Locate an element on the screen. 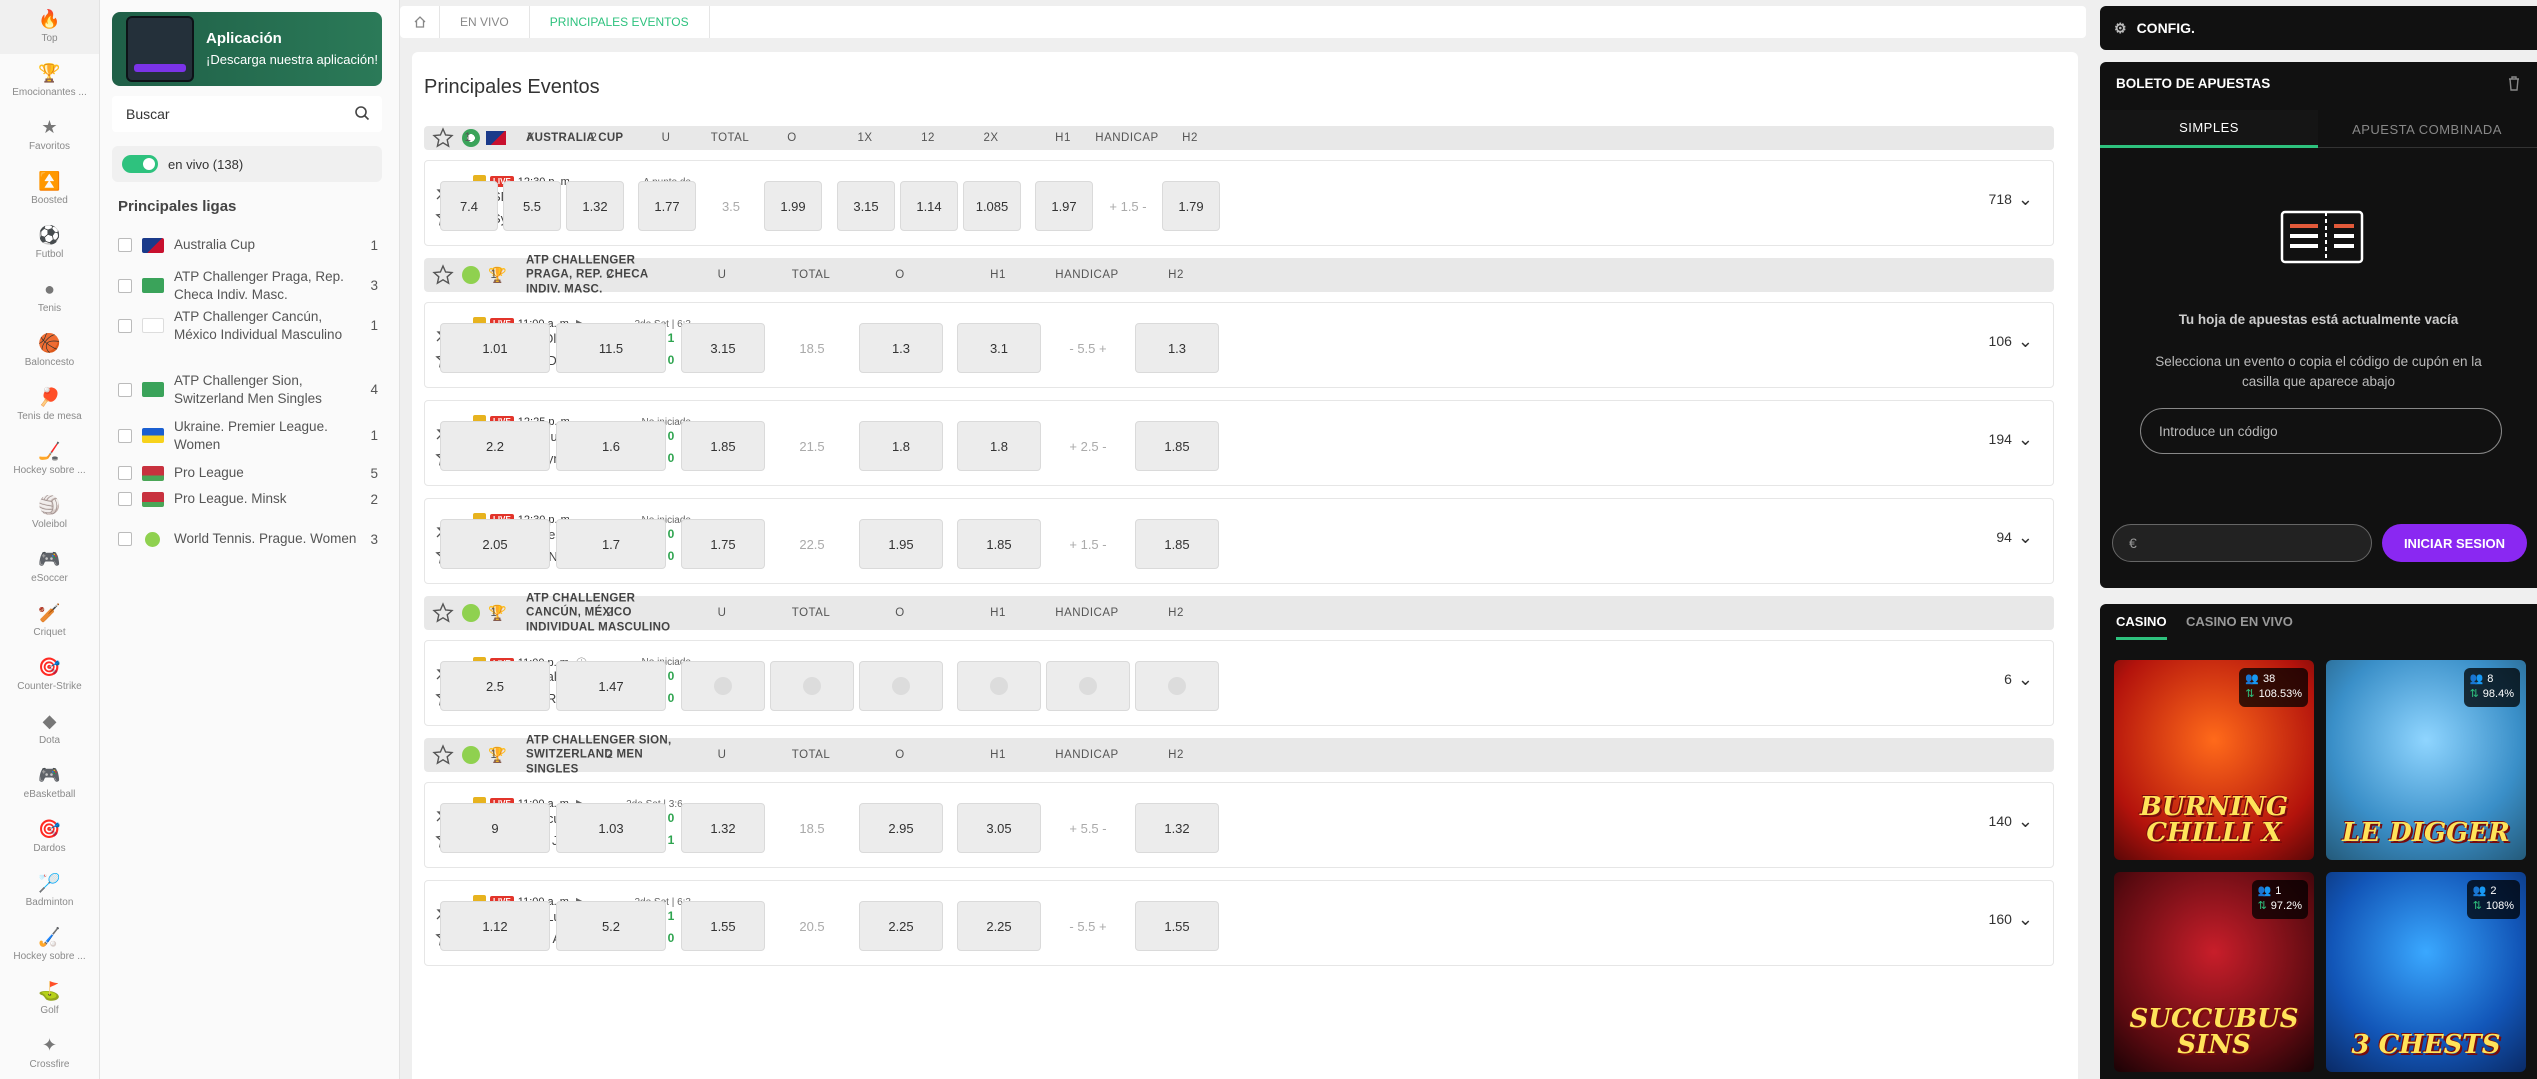  rail-golf: ⛳ Golf is located at coordinates (49, 999).